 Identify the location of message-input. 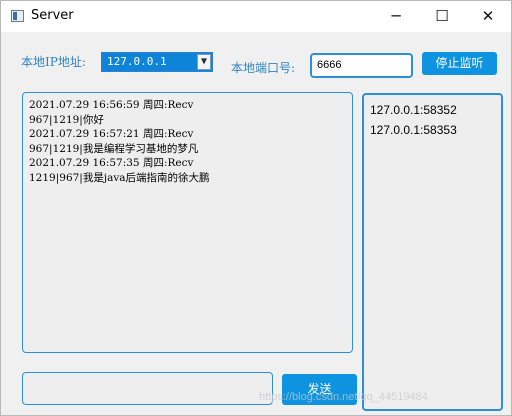
(147, 388).